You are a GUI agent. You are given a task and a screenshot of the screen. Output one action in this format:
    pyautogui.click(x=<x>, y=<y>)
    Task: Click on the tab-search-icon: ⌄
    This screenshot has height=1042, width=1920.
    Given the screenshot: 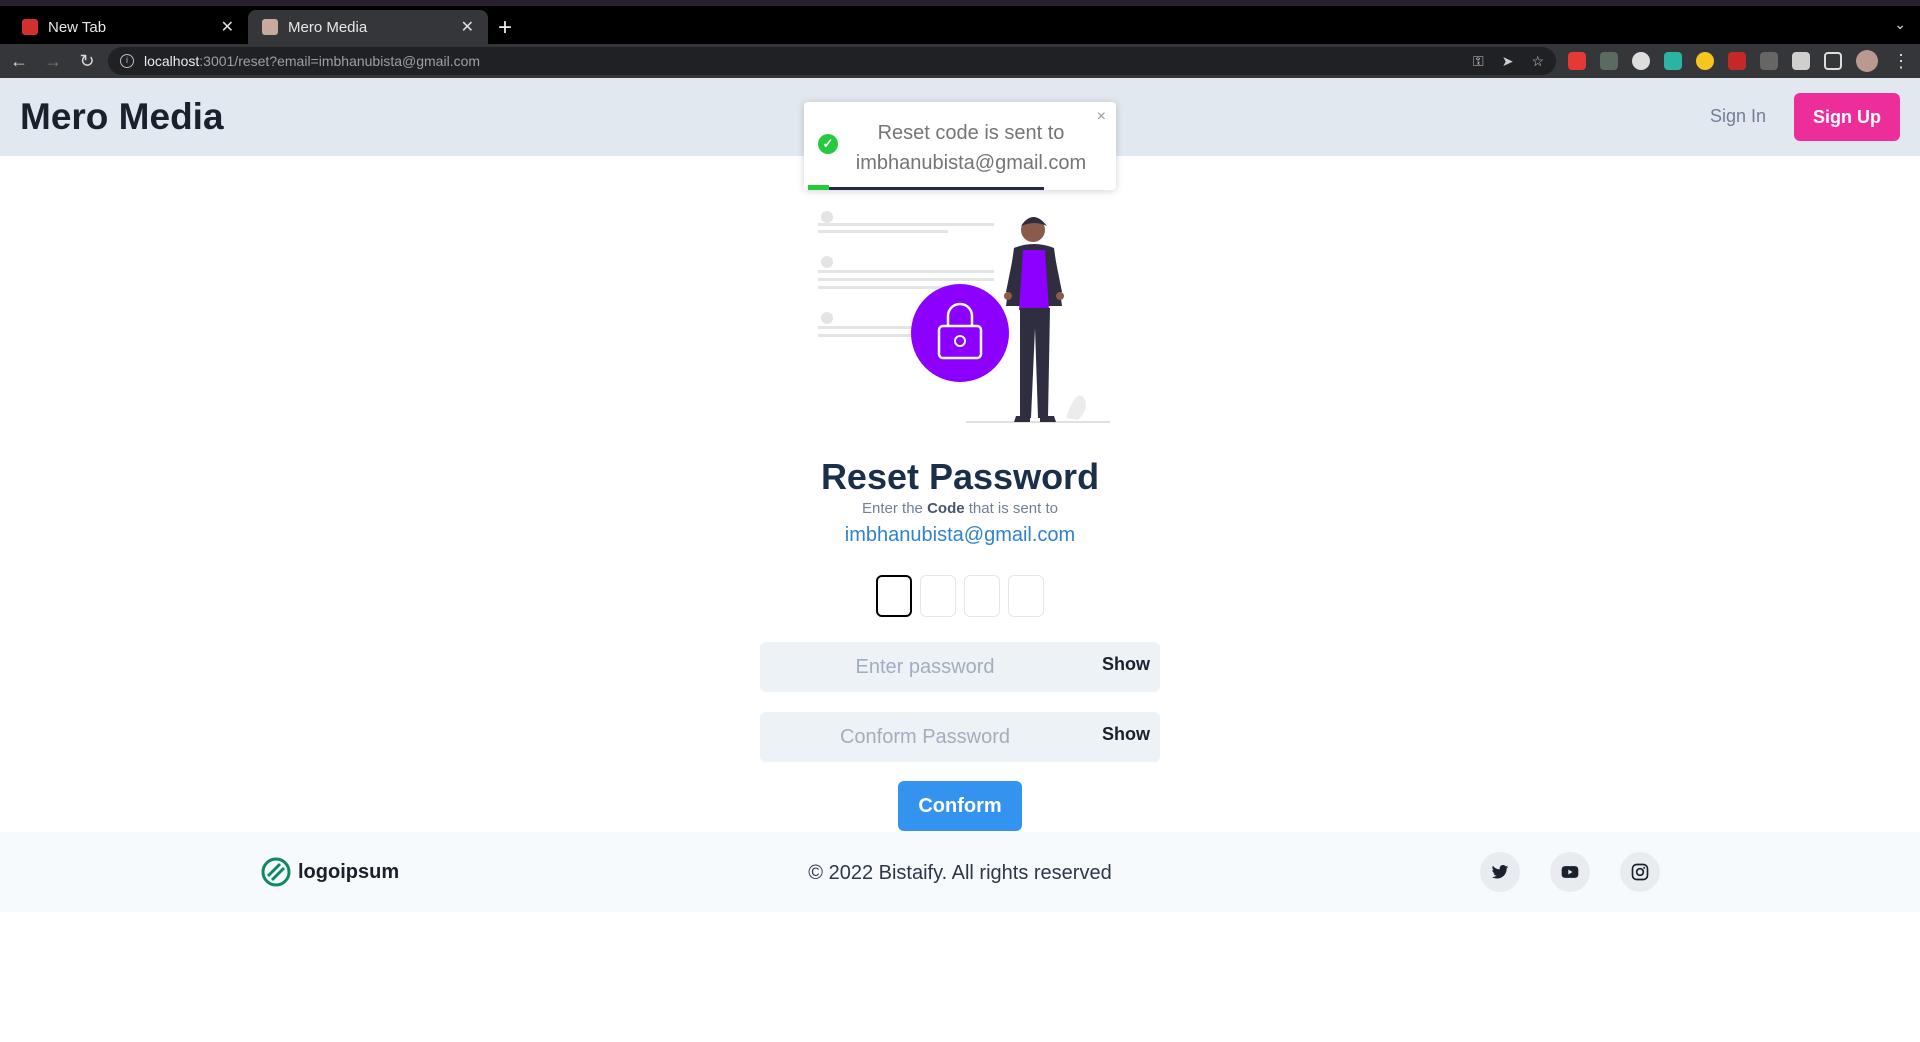 What is the action you would take?
    pyautogui.click(x=1900, y=24)
    